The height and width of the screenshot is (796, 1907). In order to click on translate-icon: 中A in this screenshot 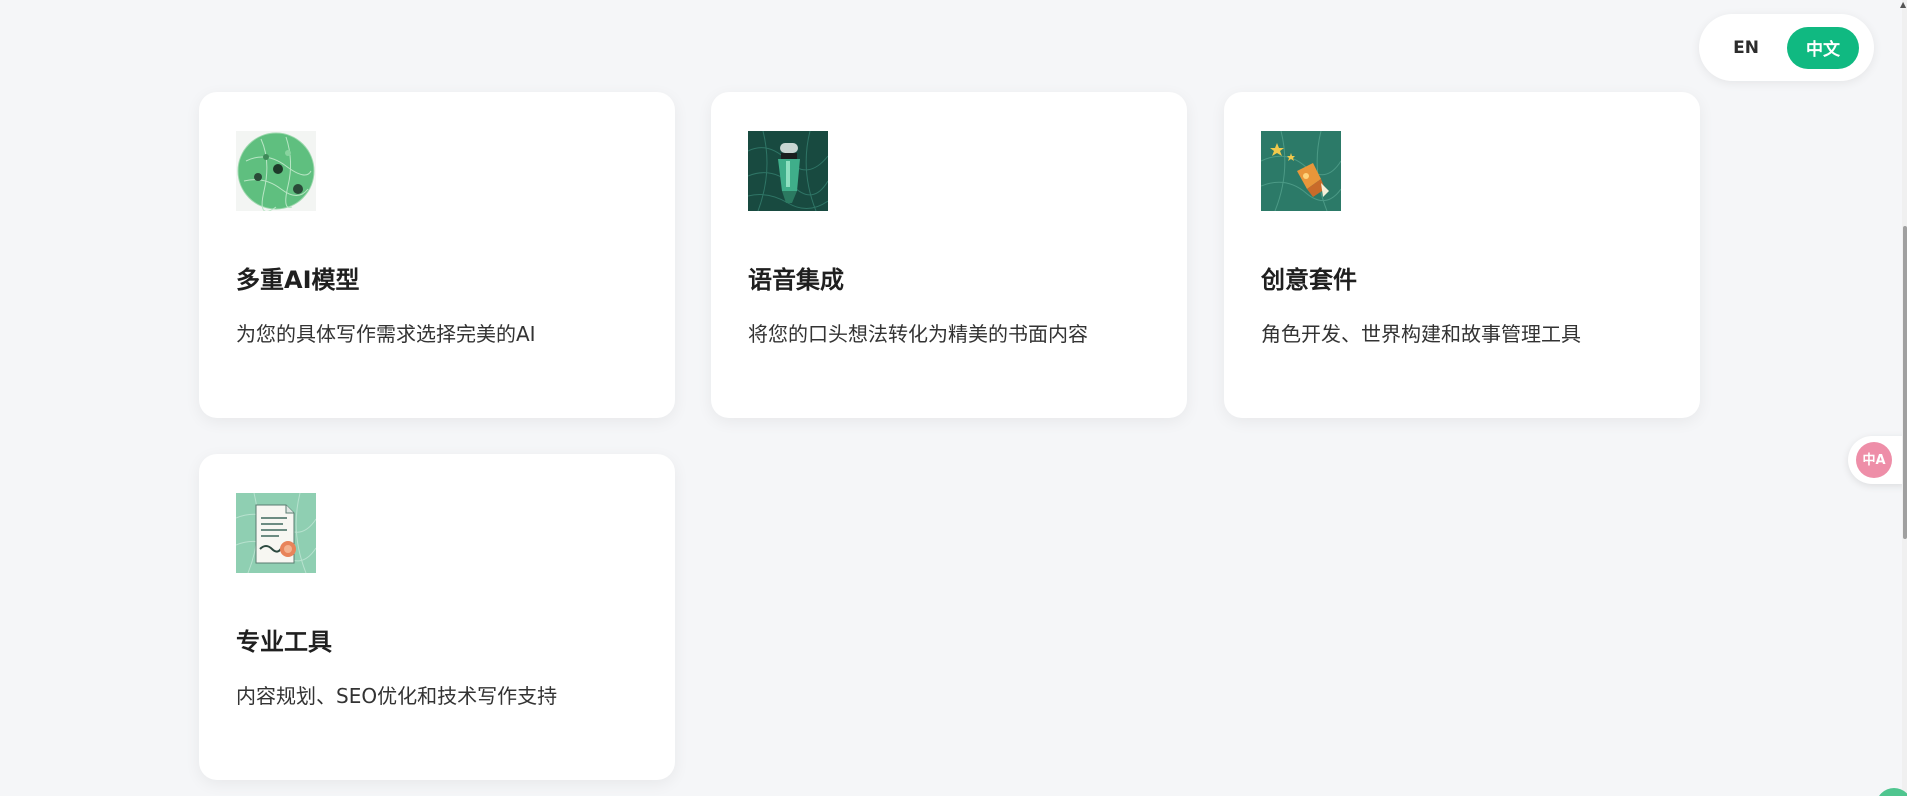, I will do `click(1874, 460)`.